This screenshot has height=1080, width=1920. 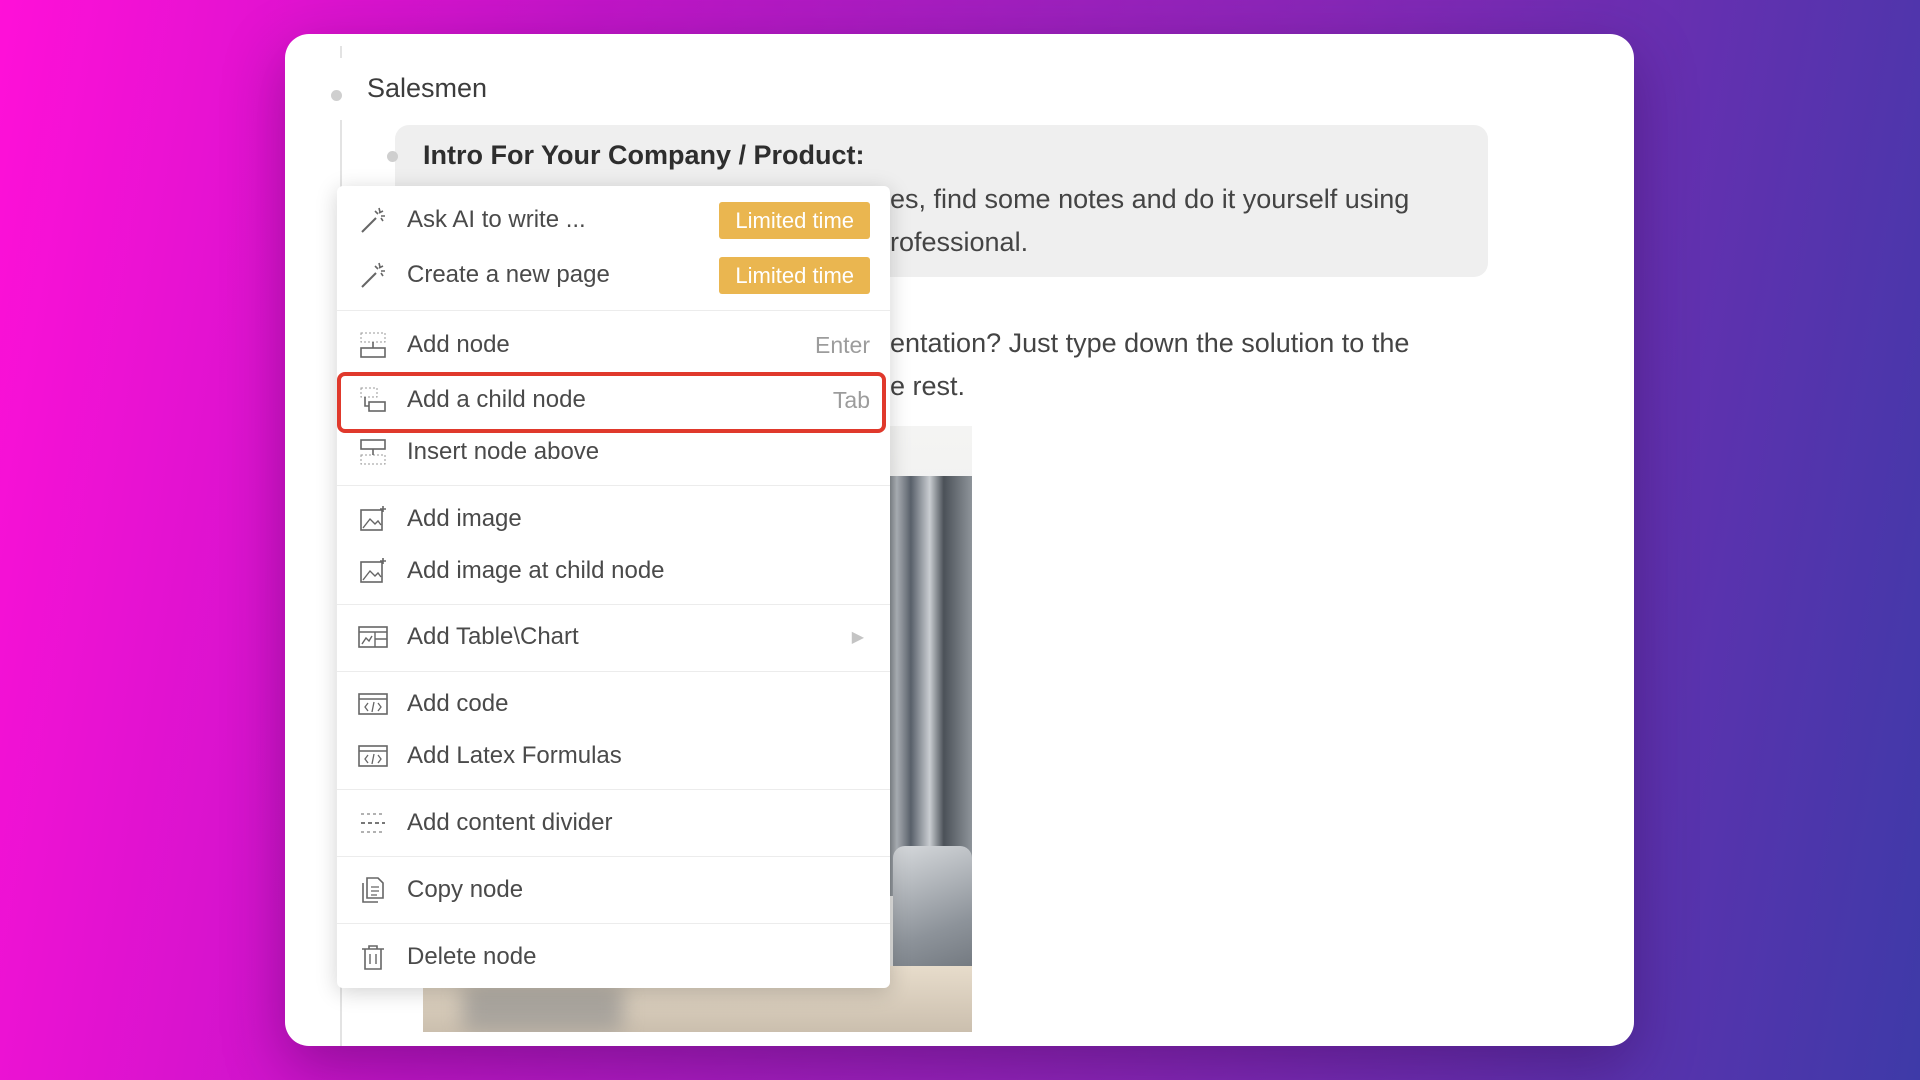 I want to click on menu-item-delete-node: Delete node, so click(x=613, y=957).